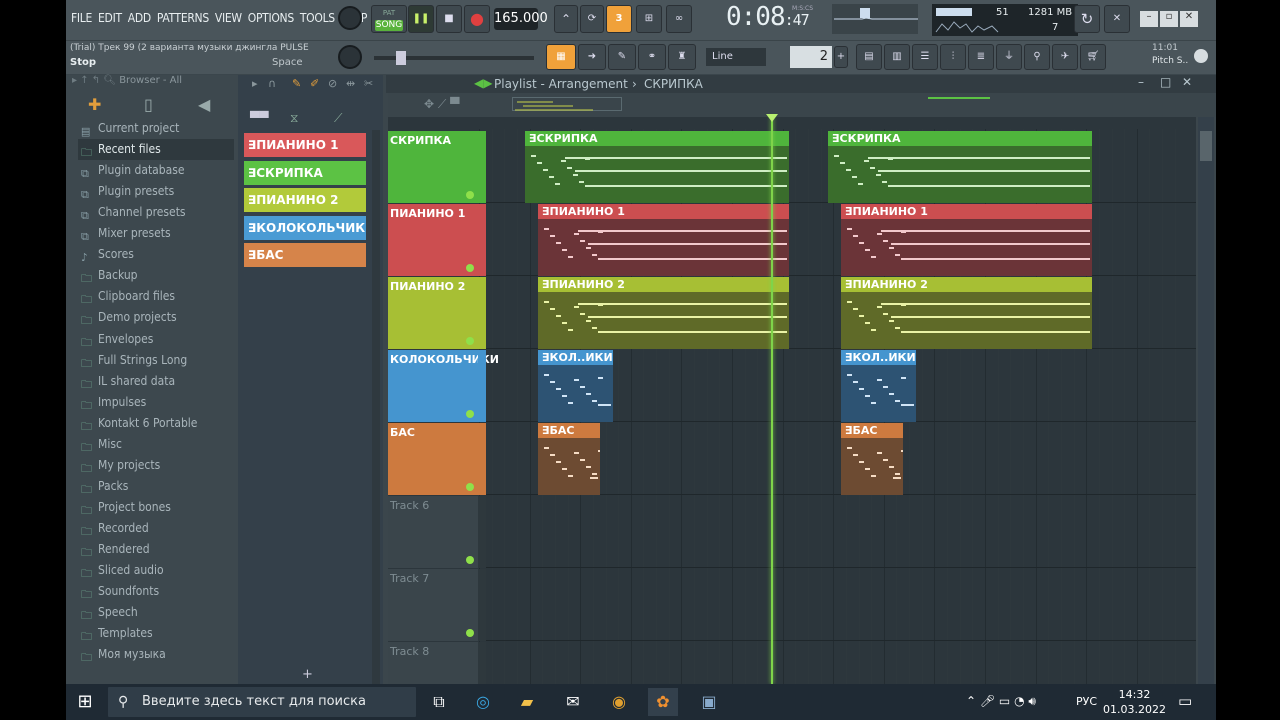 This screenshot has width=1280, height=720. Describe the element at coordinates (772, 400) in the screenshot. I see `playhead` at that location.